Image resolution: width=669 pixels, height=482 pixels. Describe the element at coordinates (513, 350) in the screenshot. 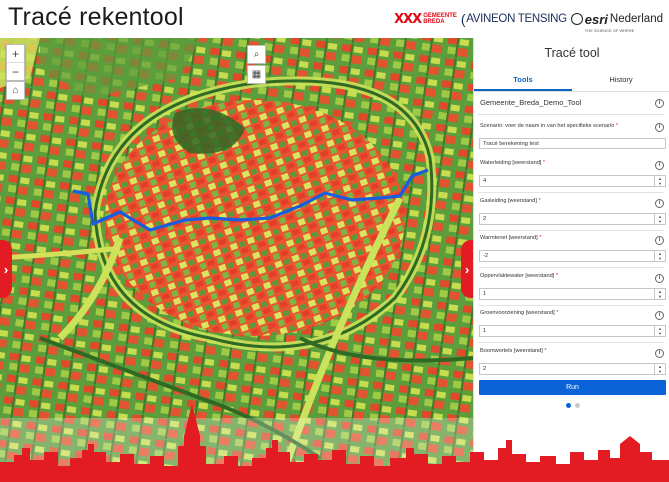

I see `parameter-label: Boomwortels [weerstand] *` at that location.